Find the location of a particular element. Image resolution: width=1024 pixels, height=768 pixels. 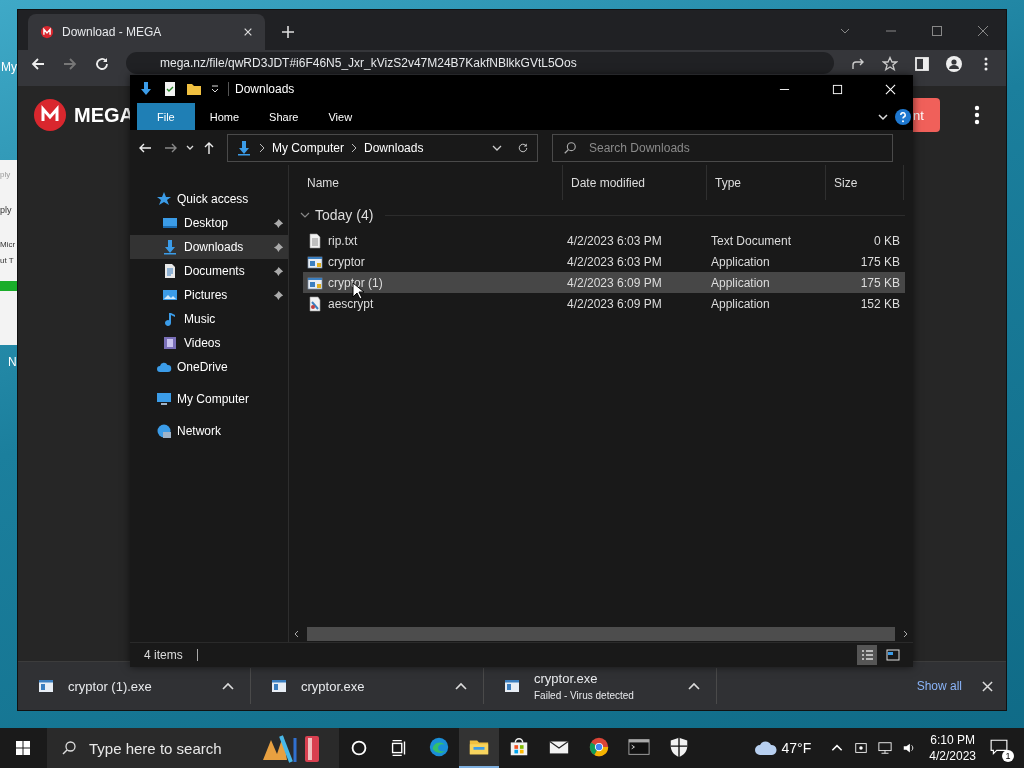

taskbar-app is located at coordinates (479, 748).